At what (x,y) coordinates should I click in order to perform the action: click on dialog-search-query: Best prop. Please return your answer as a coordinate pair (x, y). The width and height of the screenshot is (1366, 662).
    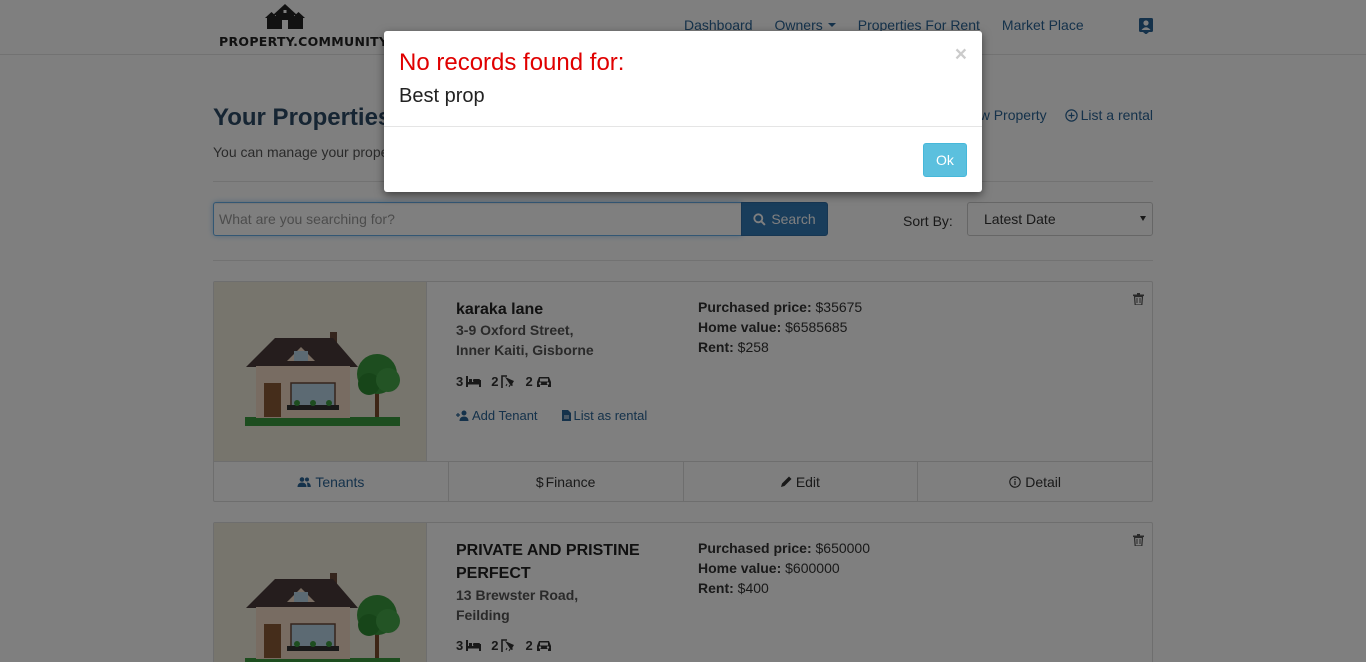
    Looking at the image, I should click on (442, 96).